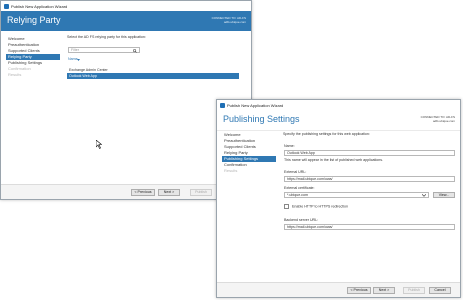  I want to click on list-item-outlook-web-app: Outlook Web App, so click(153, 76).